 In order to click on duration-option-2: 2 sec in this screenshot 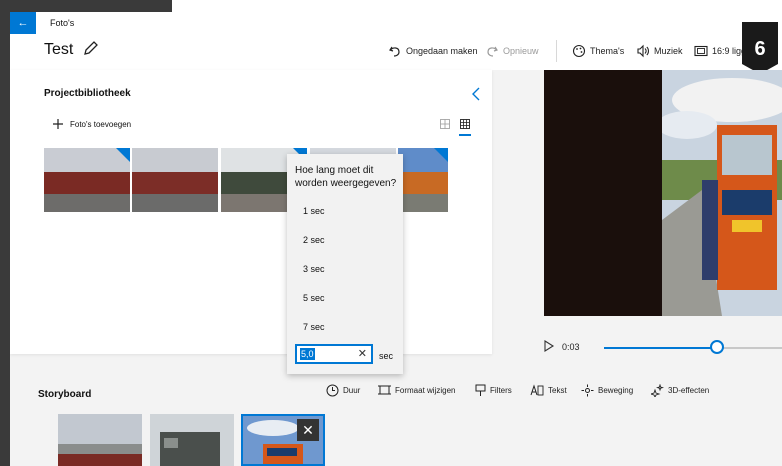, I will do `click(314, 240)`.